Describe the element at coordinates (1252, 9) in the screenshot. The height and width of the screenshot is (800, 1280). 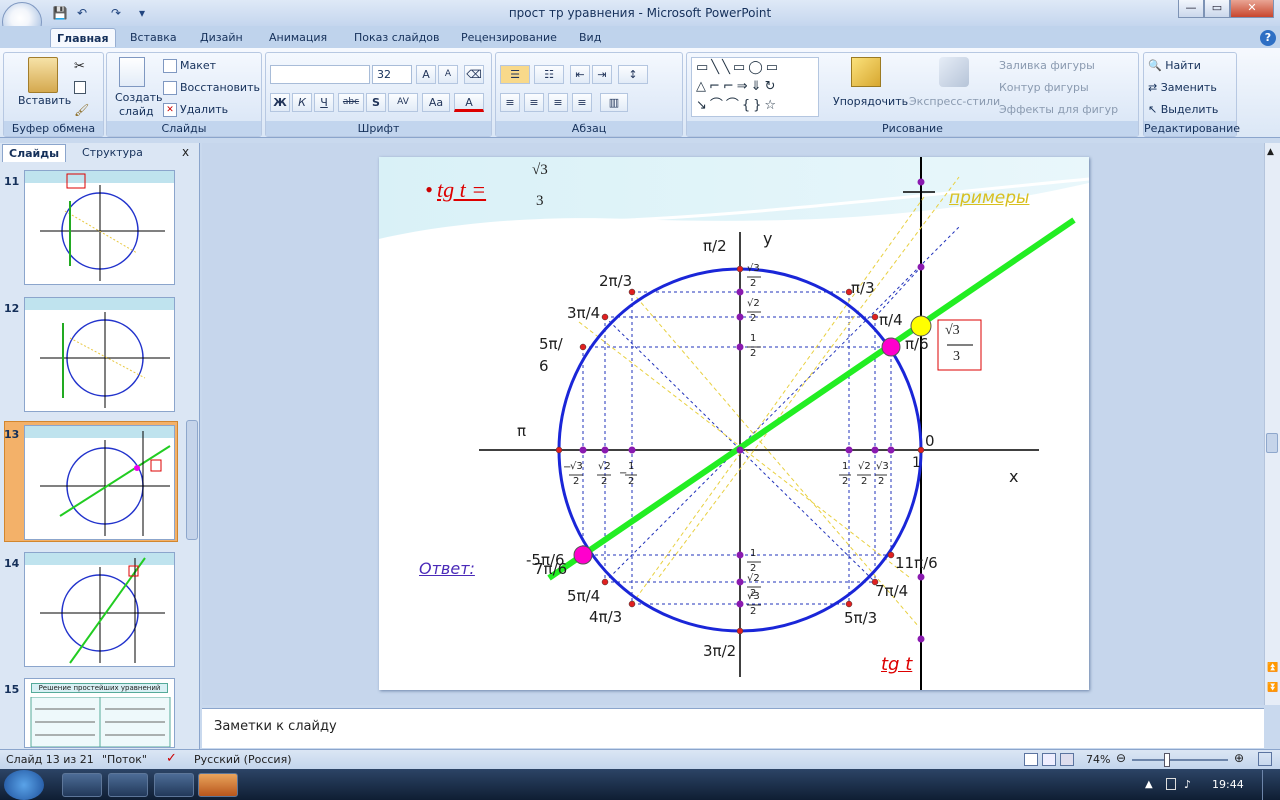
I see `close-button: ✕` at that location.